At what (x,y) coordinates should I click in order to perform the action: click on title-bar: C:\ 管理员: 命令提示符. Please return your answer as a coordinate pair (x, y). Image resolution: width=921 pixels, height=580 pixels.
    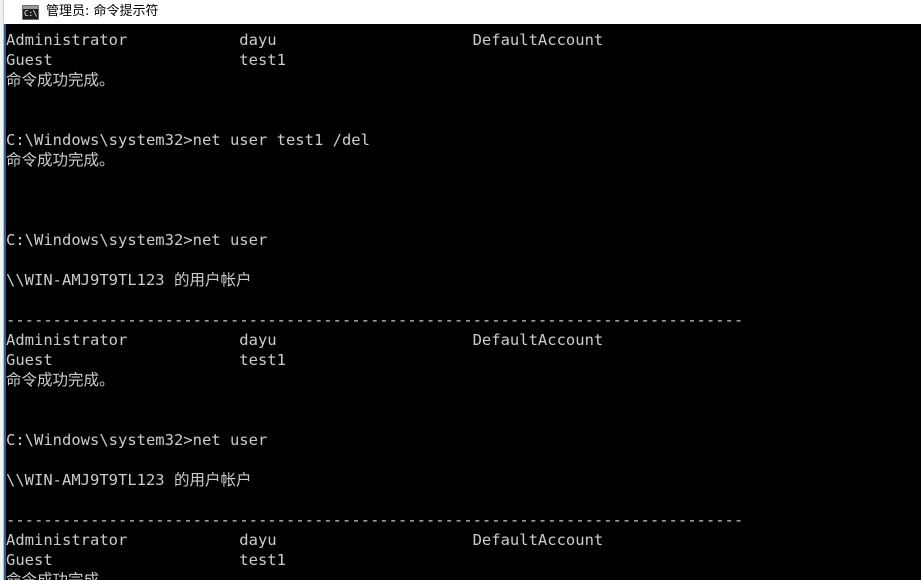
    Looking at the image, I should click on (460, 12).